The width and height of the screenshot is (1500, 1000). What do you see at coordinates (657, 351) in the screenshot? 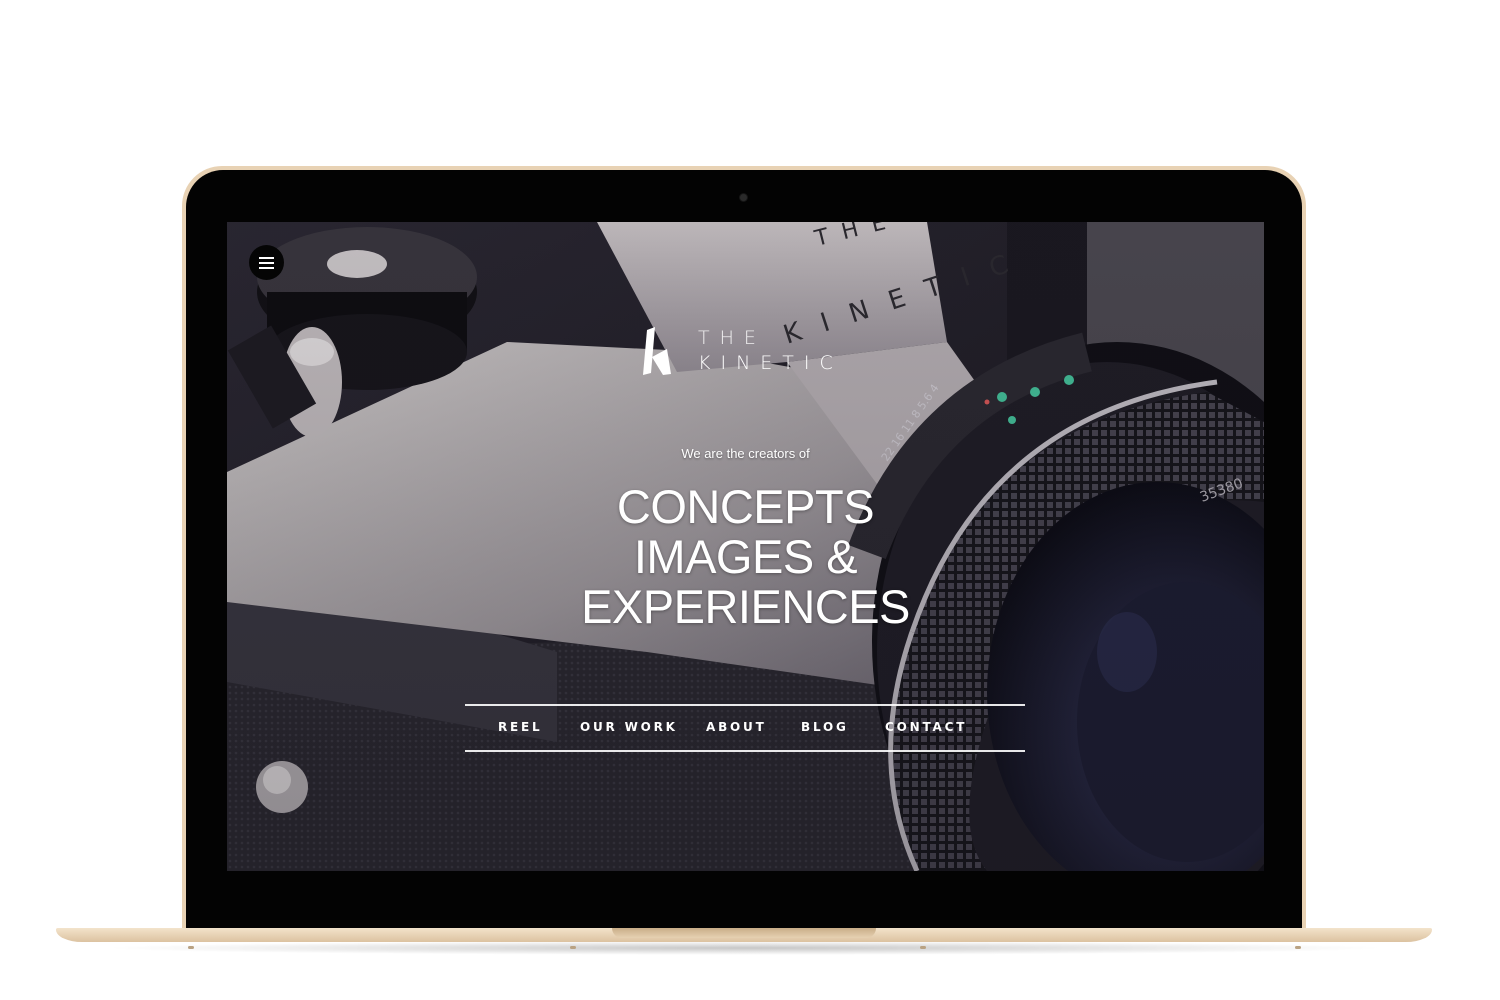
I see `k-logo-mark-icon` at bounding box center [657, 351].